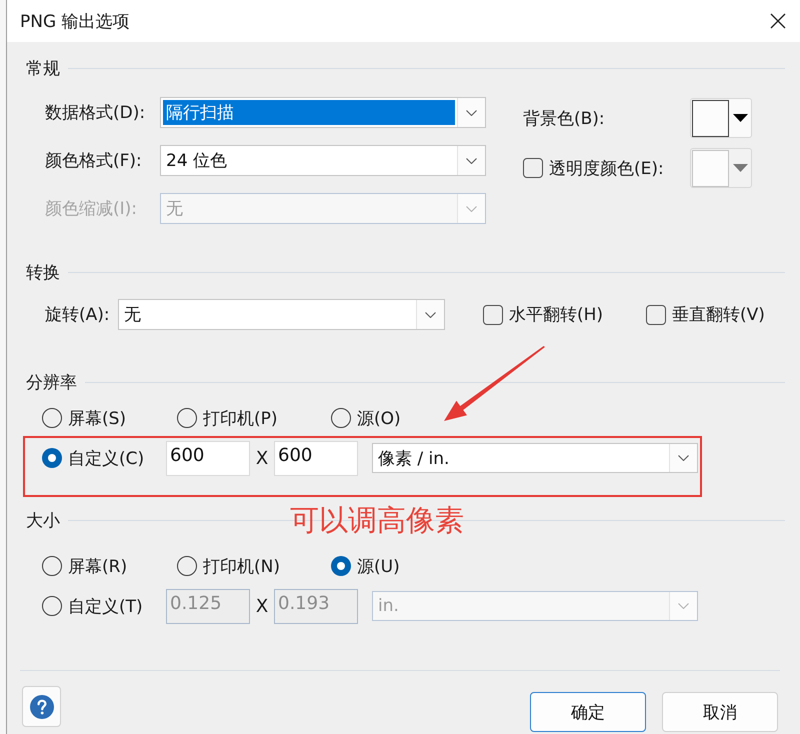 This screenshot has width=800, height=734. Describe the element at coordinates (535, 458) in the screenshot. I see `dropdown: 像素 / in.` at that location.